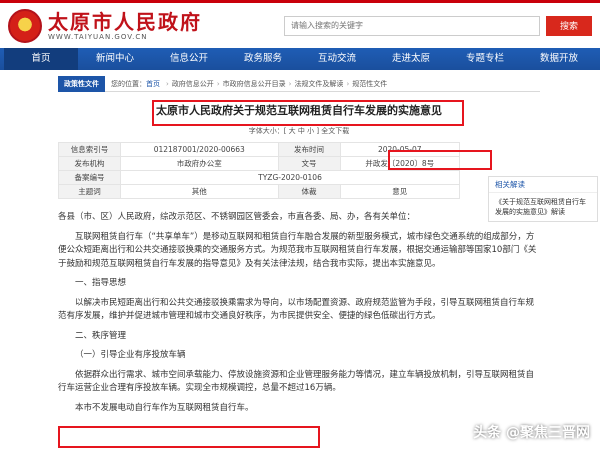 The image size is (600, 450). What do you see at coordinates (400, 191) in the screenshot?
I see `meta-value: 意见` at bounding box center [400, 191].